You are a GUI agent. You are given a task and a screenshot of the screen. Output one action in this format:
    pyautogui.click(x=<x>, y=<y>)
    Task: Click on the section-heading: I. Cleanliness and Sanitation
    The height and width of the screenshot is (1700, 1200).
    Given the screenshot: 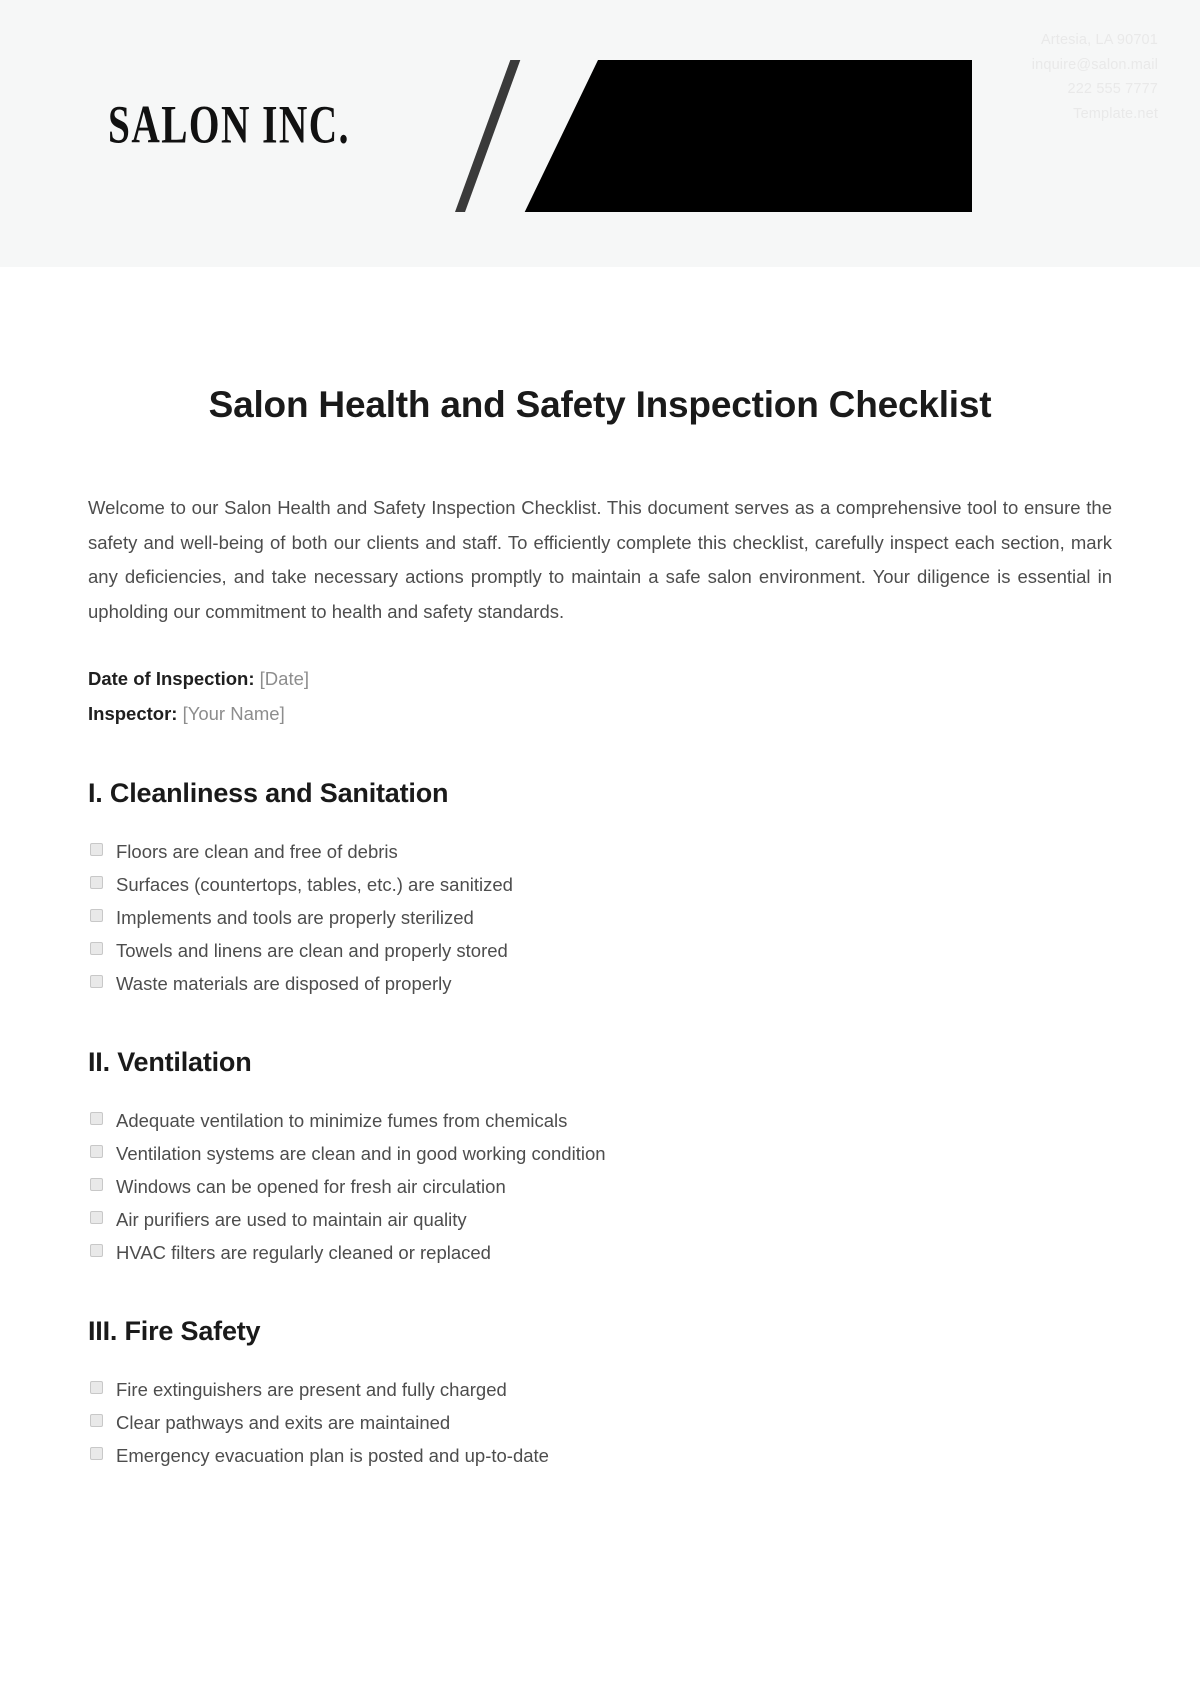 What is the action you would take?
    pyautogui.click(x=268, y=793)
    